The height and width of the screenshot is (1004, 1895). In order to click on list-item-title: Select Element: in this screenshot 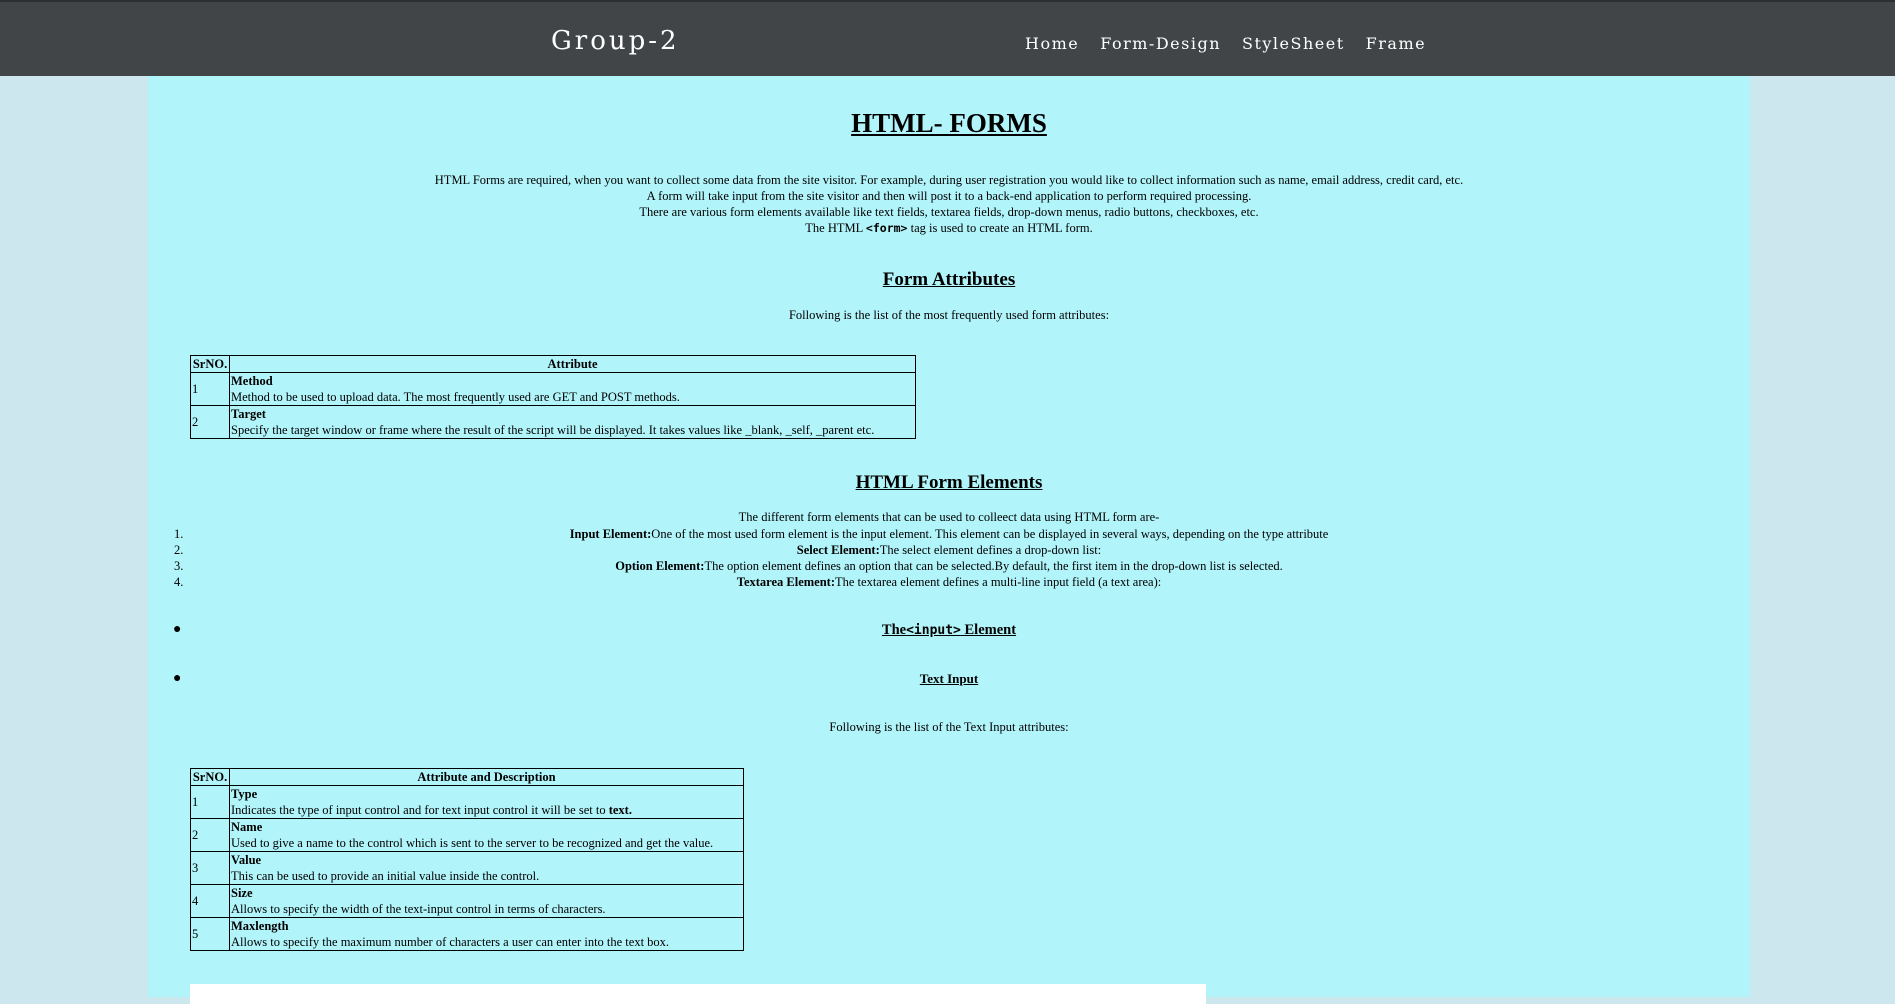, I will do `click(838, 550)`.